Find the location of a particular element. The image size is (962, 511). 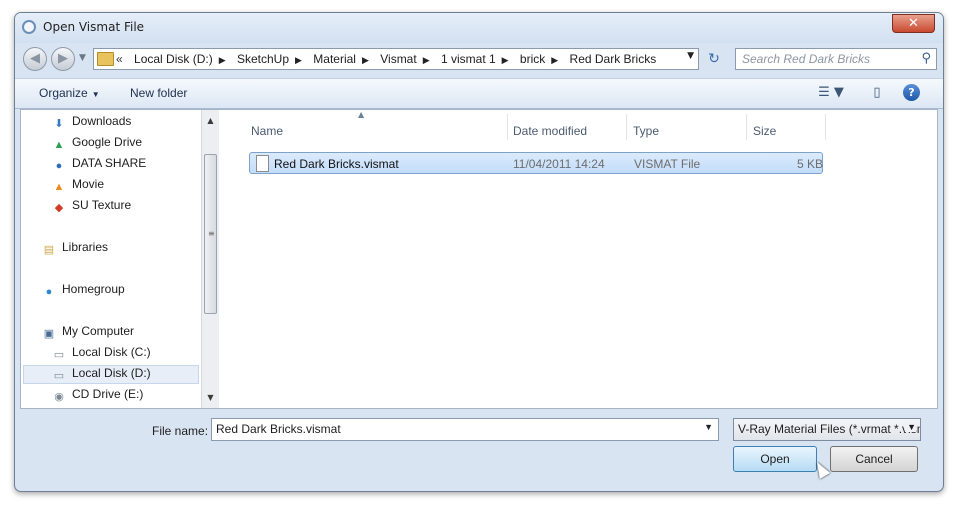

scroll-up-icon: ▲ is located at coordinates (210, 120).